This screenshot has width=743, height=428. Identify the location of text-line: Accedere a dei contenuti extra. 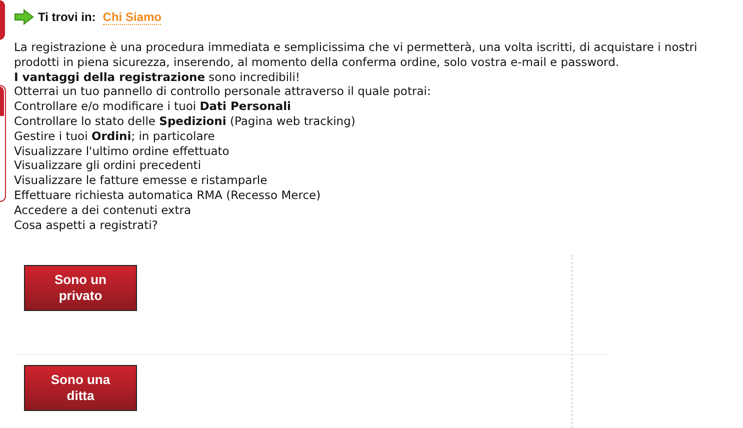
(103, 210).